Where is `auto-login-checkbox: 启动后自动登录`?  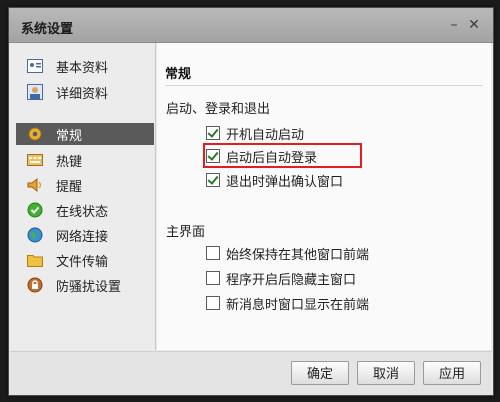
auto-login-checkbox: 启动后自动登录 is located at coordinates (261, 156).